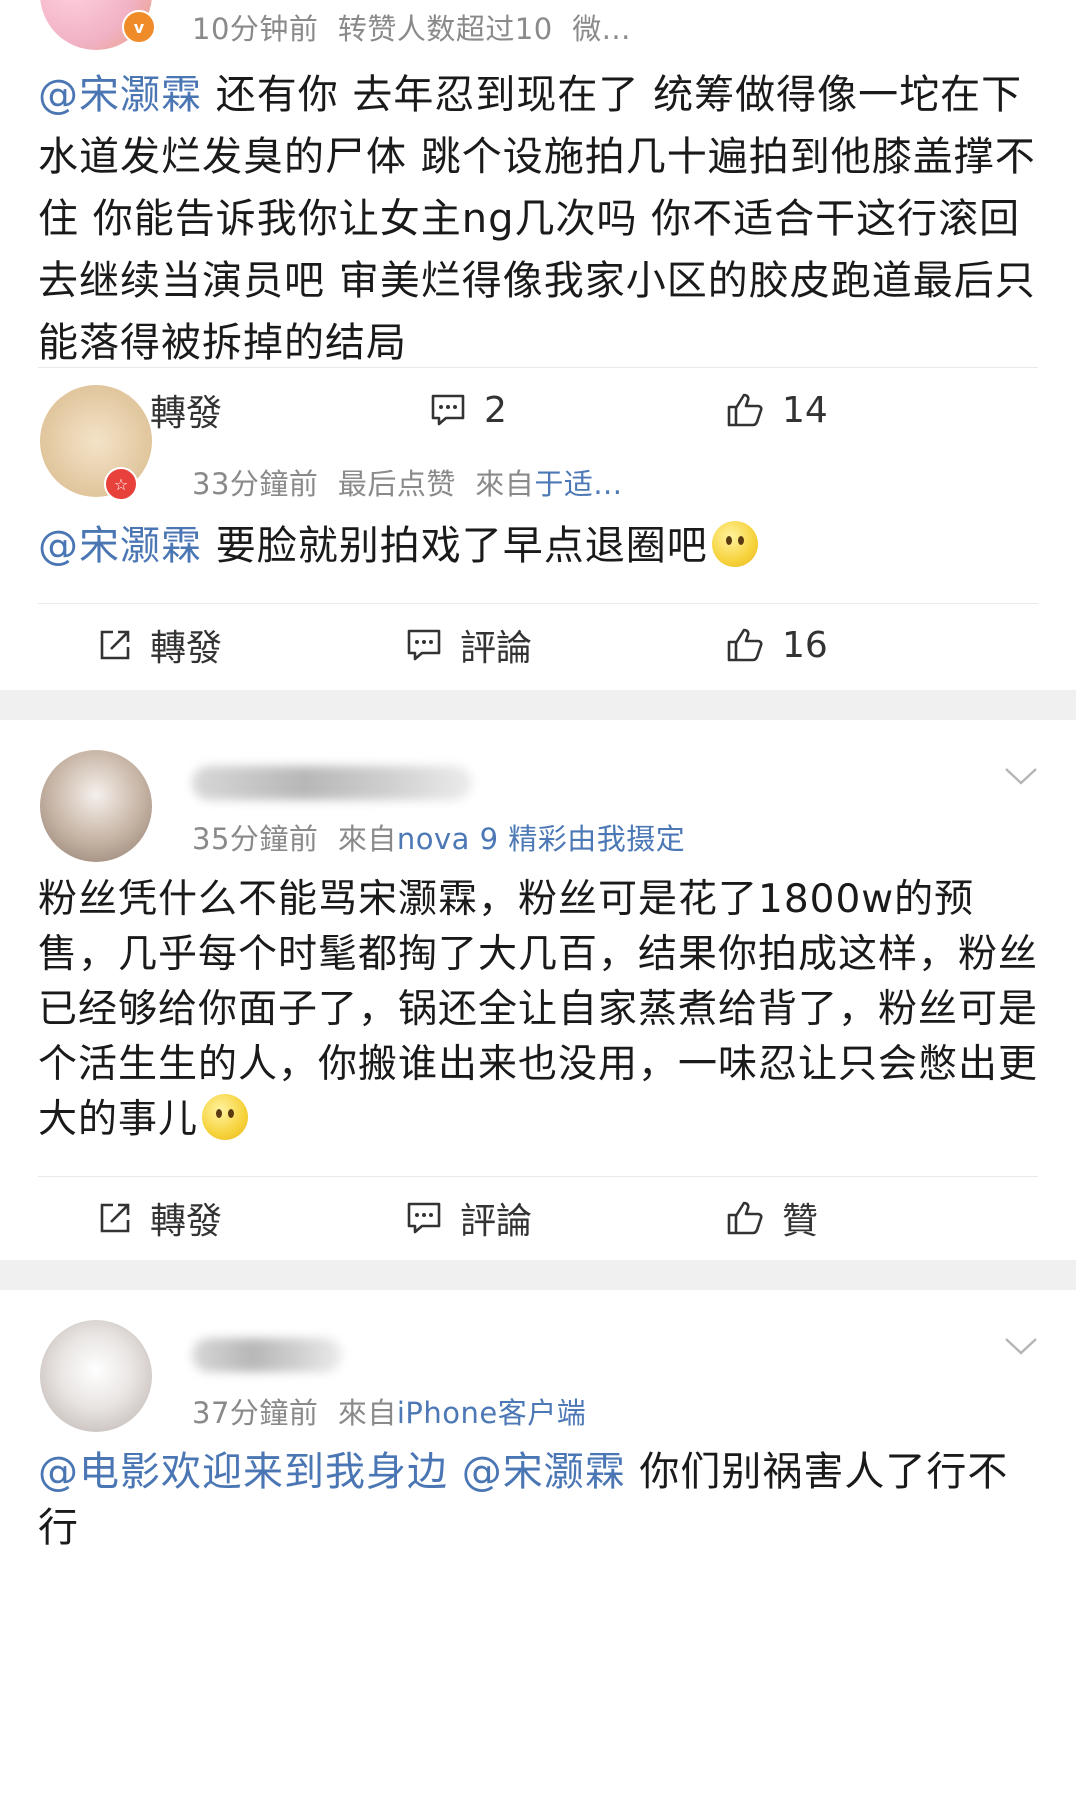 The image size is (1076, 1804). Describe the element at coordinates (121, 484) in the screenshot. I see `member-badge-icon: ☆` at that location.